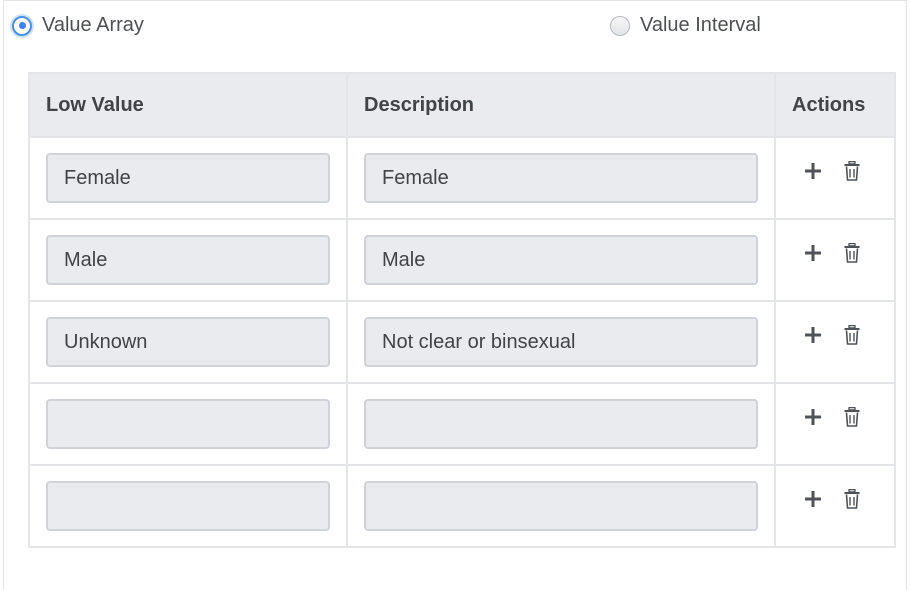 This screenshot has width=910, height=590. I want to click on mode-radio-group: Value Array Value Interval, so click(455, 29).